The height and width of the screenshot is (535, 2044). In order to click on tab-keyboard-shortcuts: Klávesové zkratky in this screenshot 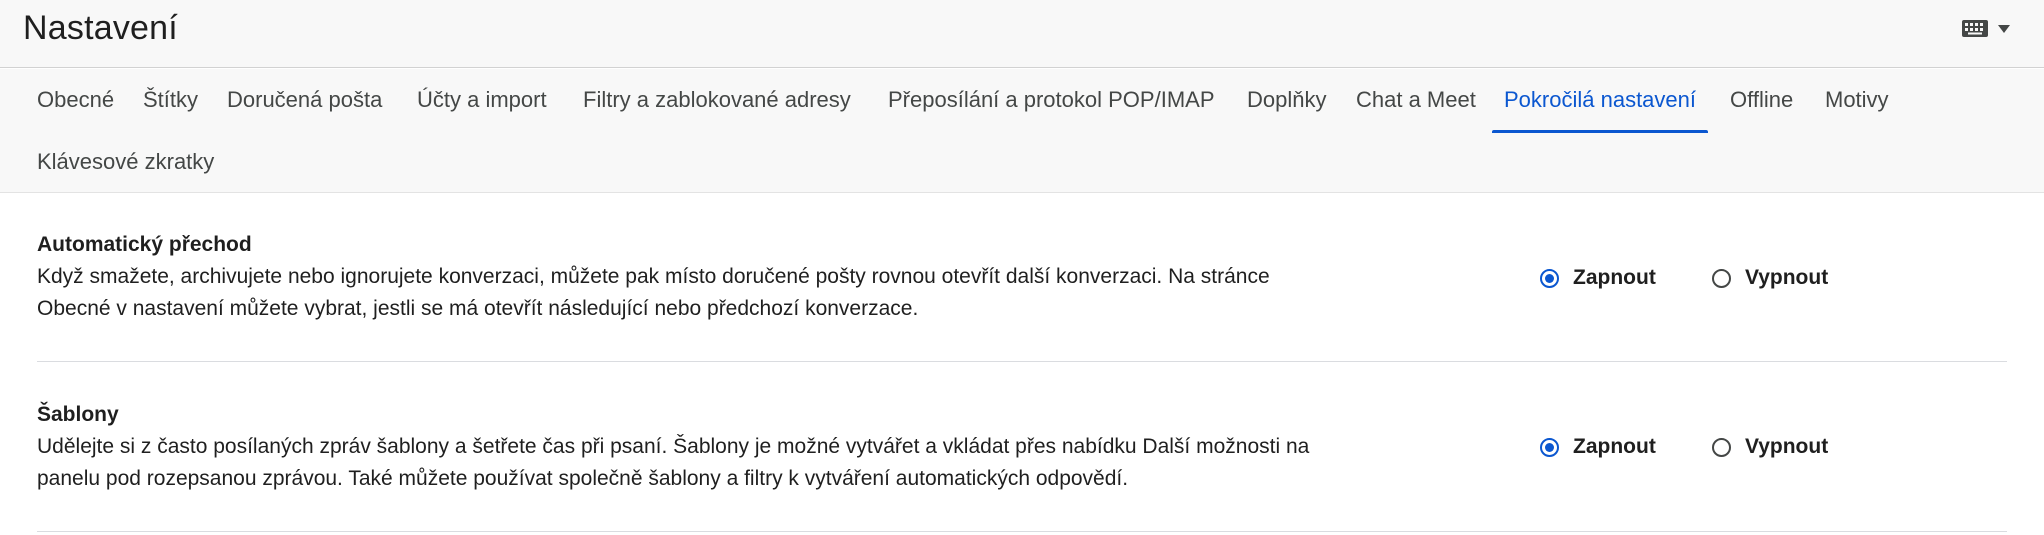, I will do `click(125, 162)`.